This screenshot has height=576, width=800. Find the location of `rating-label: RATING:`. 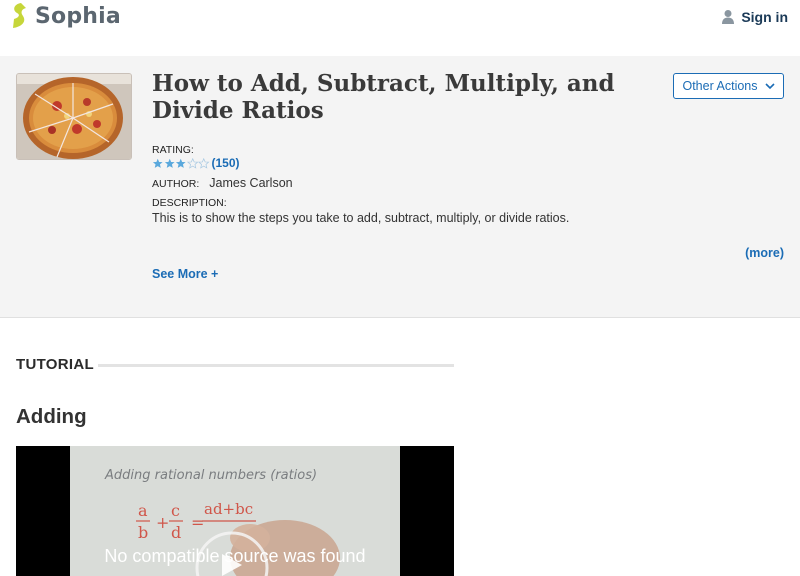

rating-label: RATING: is located at coordinates (173, 150).